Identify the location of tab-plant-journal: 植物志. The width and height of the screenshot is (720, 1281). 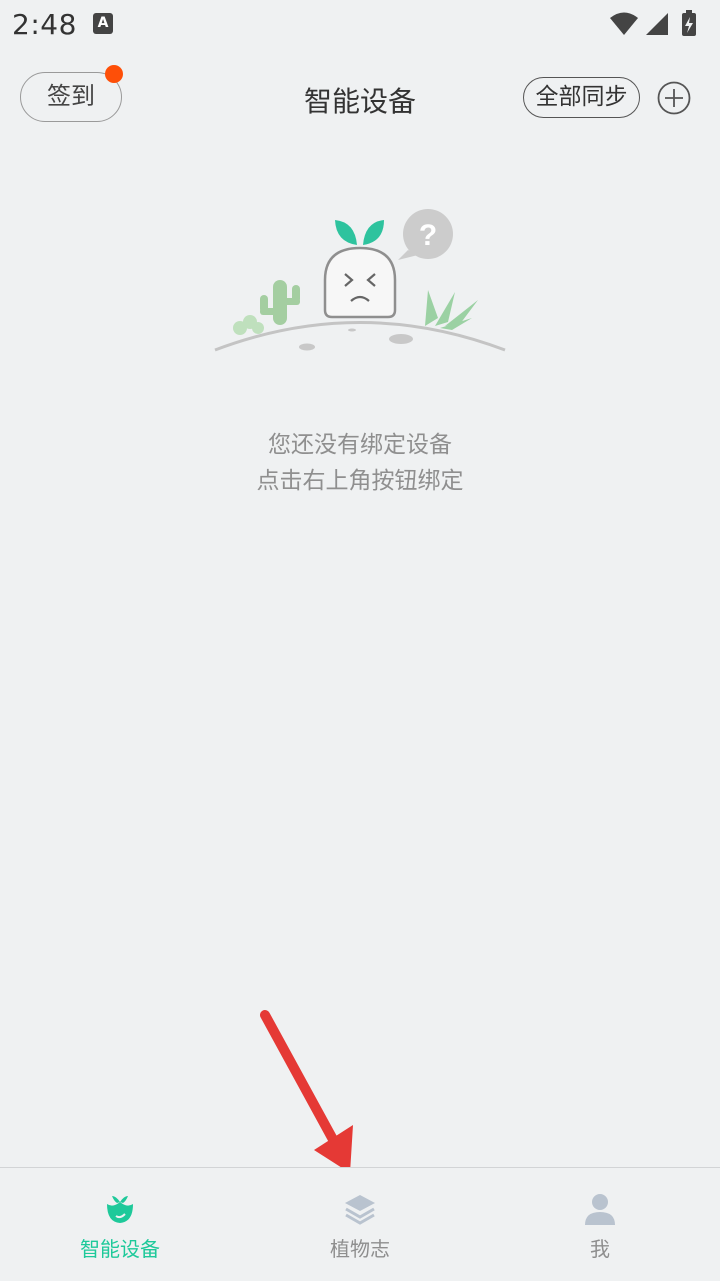
(360, 1224).